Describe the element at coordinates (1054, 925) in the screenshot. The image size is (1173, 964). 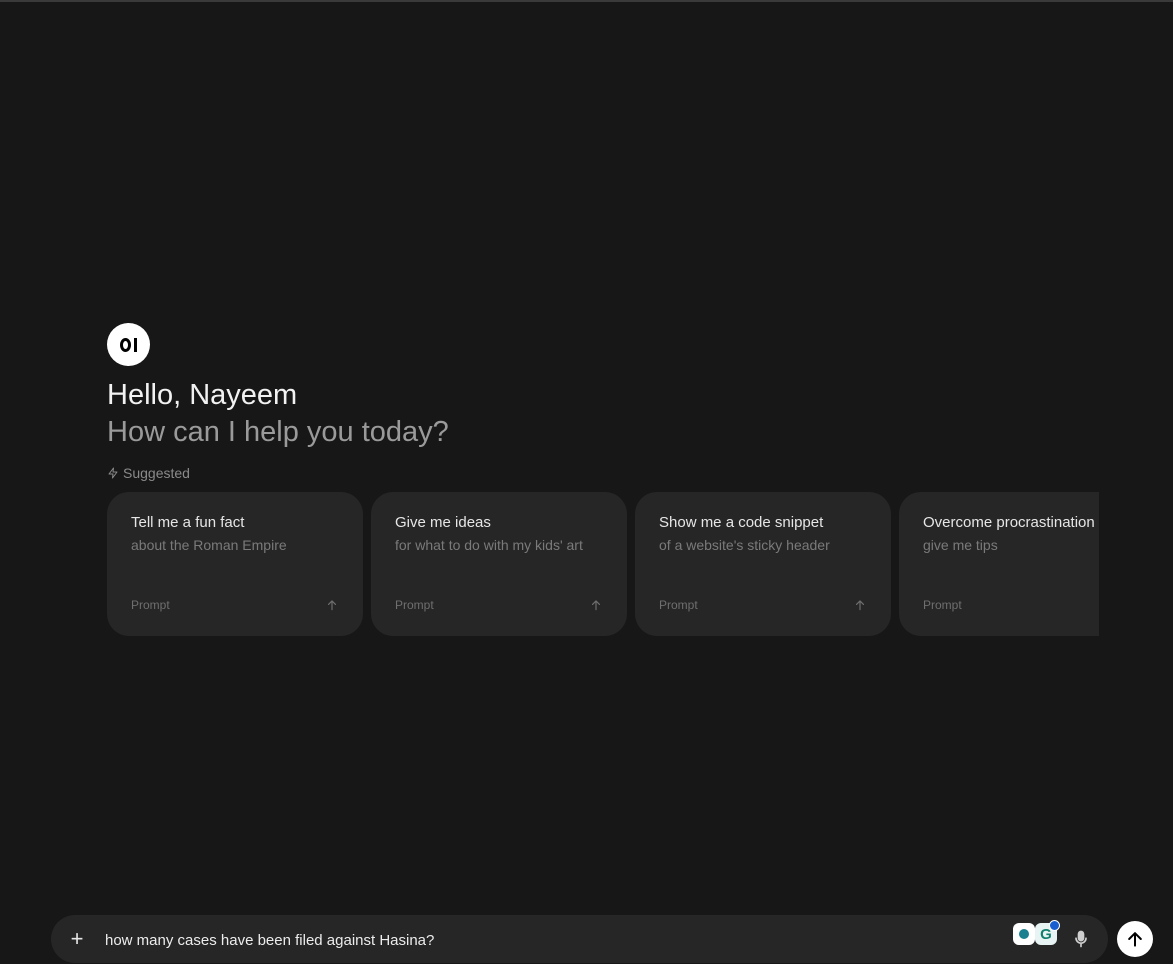
I see `notification-badge` at that location.